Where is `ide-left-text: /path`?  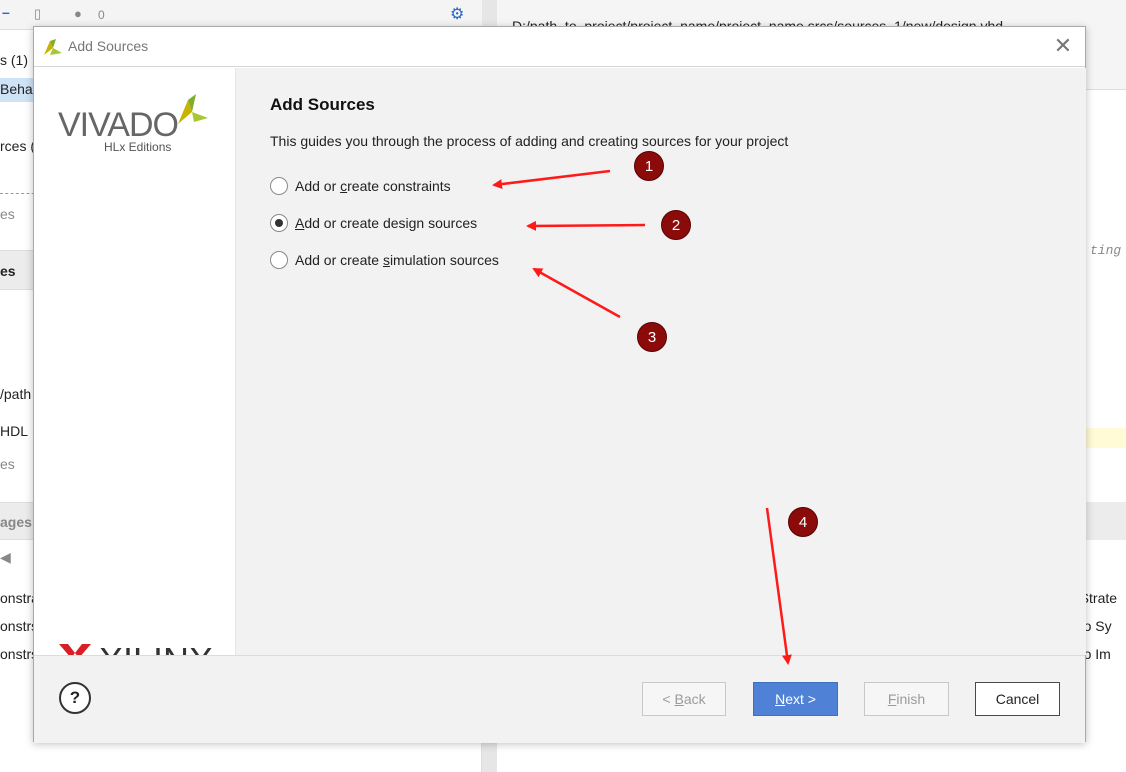 ide-left-text: /path is located at coordinates (16, 394).